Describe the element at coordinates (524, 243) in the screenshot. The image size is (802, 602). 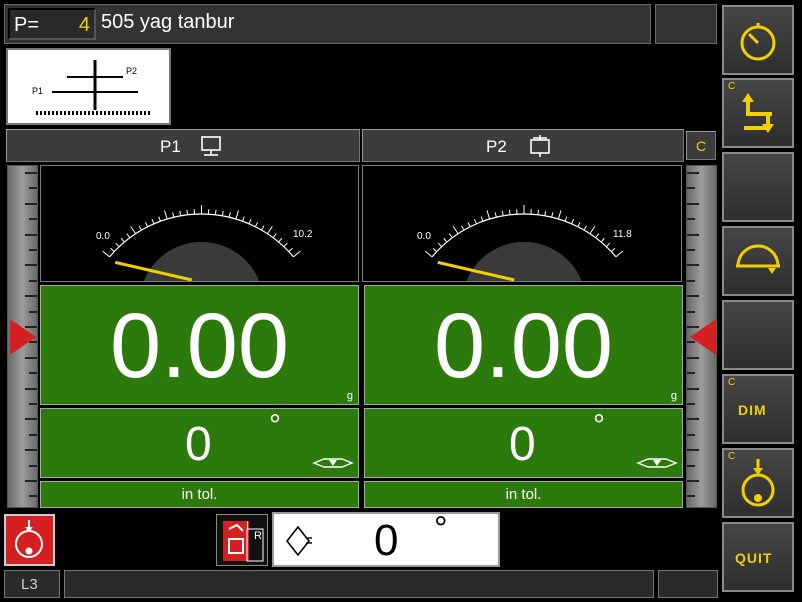
I see `gauge-p2-svg` at that location.